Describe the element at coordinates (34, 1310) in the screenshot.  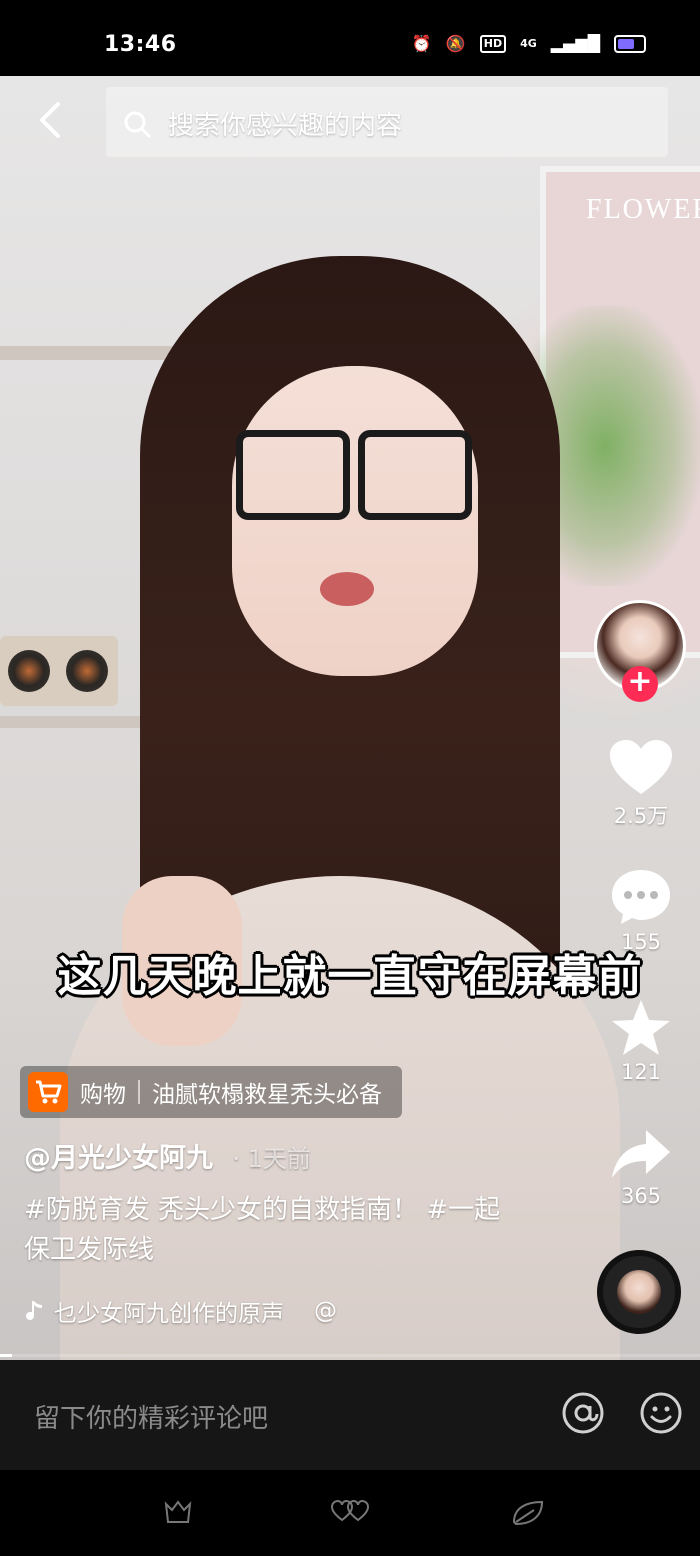
I see `music-note-icon` at that location.